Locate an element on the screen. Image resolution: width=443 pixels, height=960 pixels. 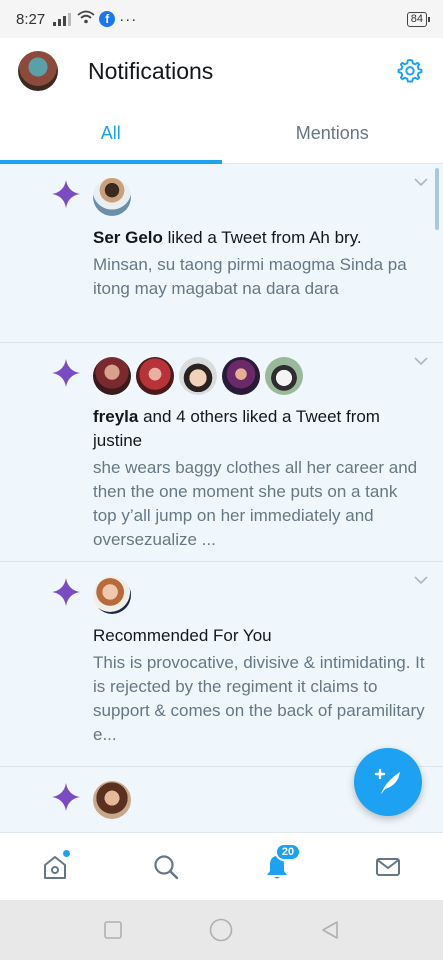
back-triangle-icon is located at coordinates (330, 930).